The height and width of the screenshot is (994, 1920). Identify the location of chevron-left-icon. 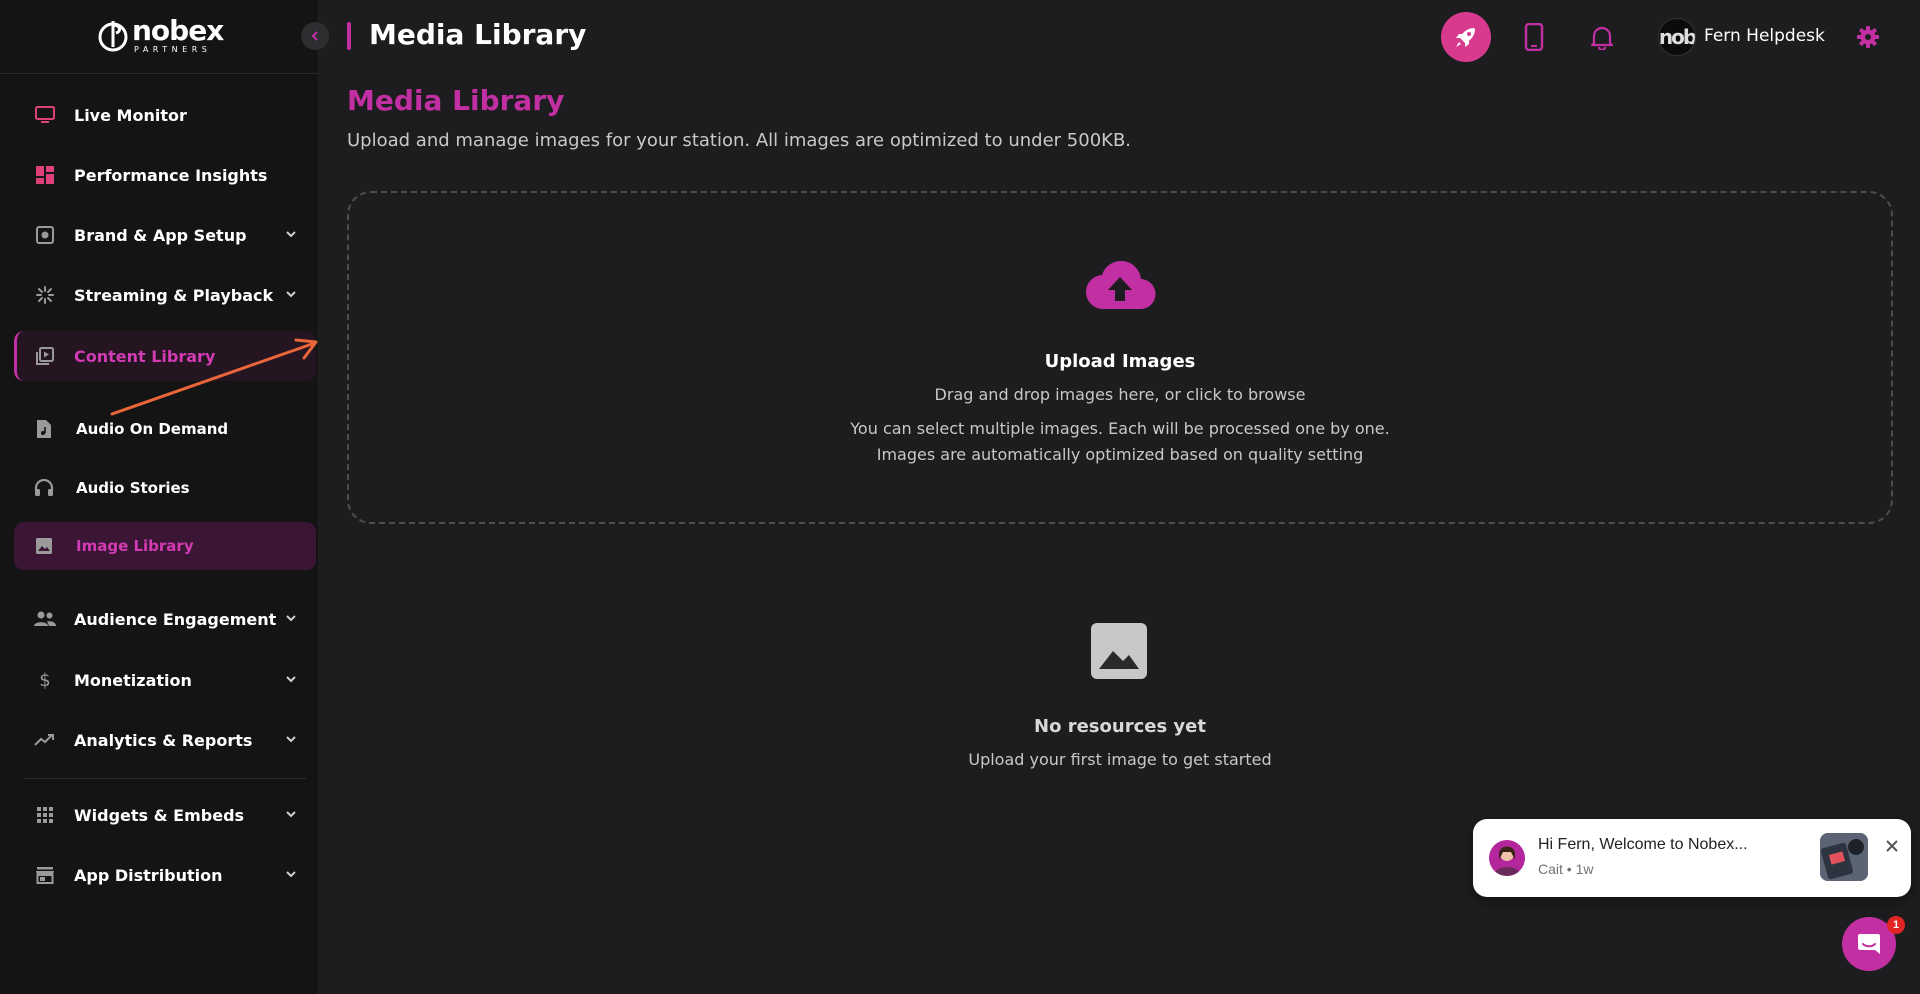
(314, 36).